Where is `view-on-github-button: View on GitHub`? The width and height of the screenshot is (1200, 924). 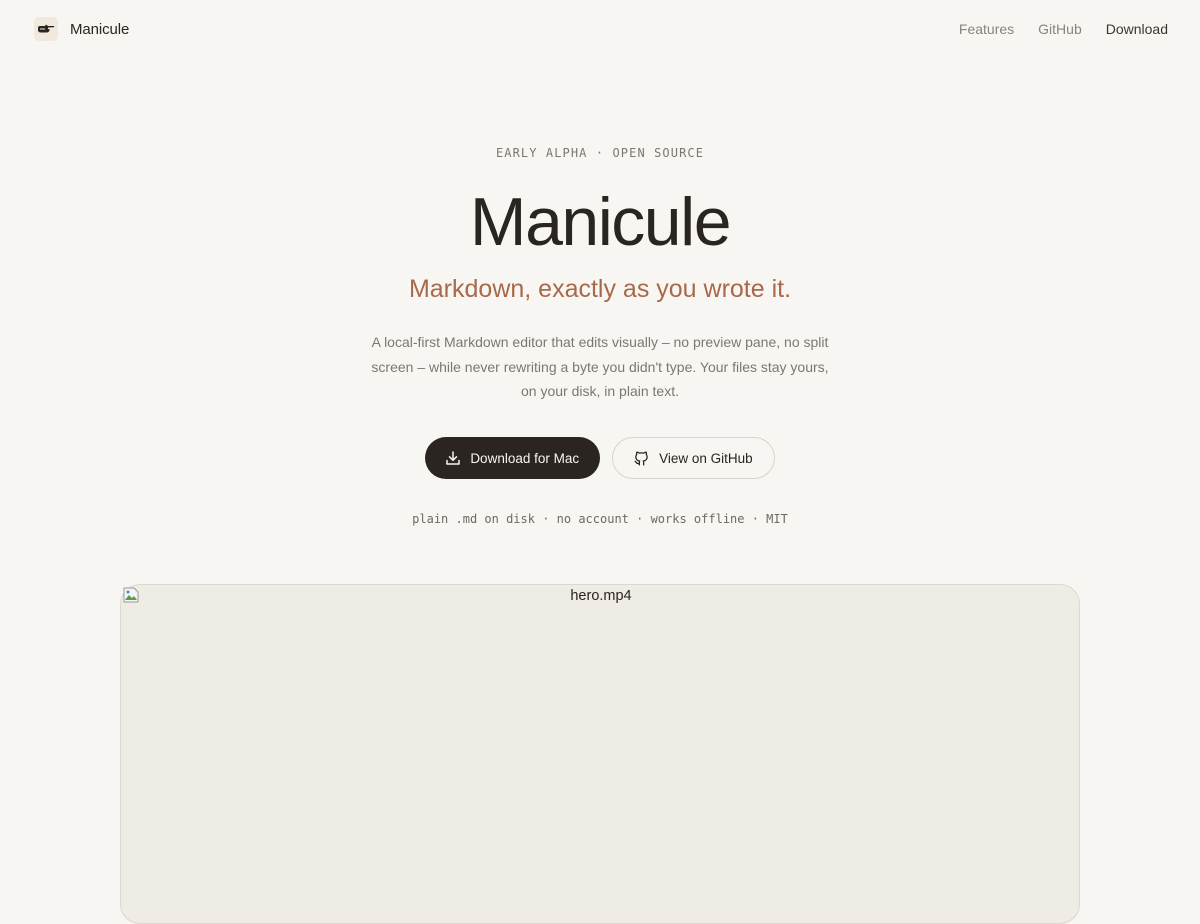 view-on-github-button: View on GitHub is located at coordinates (693, 458).